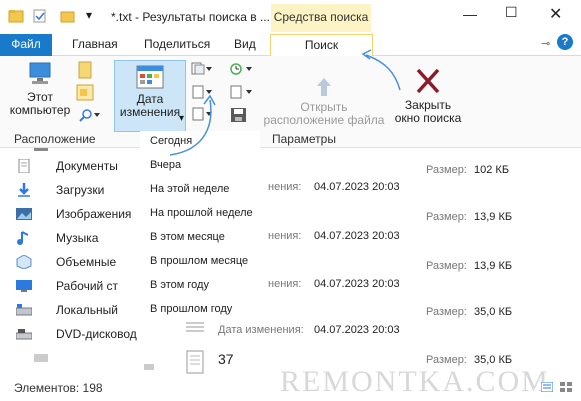 This screenshot has width=581, height=401. I want to click on watermark-text: REMONTKA.COM, so click(415, 381).